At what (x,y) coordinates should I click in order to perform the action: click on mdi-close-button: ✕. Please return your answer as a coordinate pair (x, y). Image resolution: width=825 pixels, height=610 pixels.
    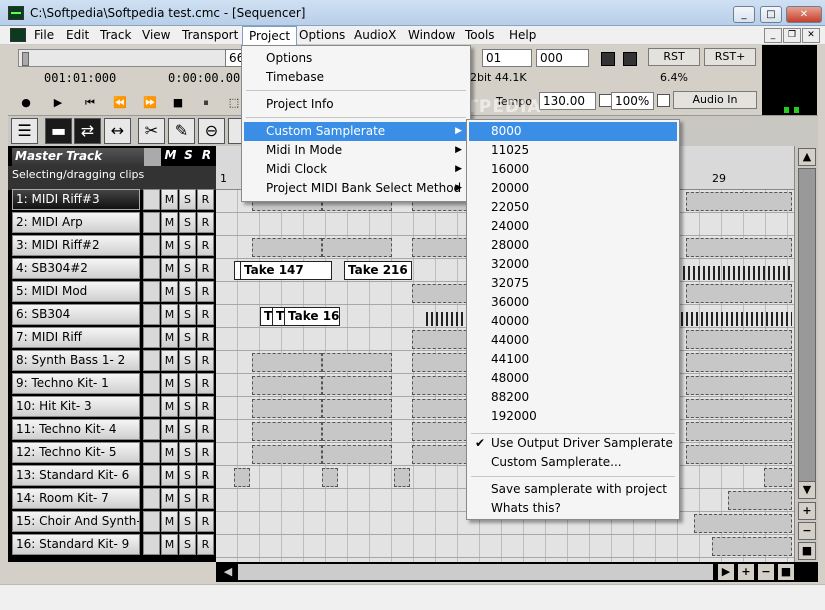
    Looking at the image, I should click on (811, 35).